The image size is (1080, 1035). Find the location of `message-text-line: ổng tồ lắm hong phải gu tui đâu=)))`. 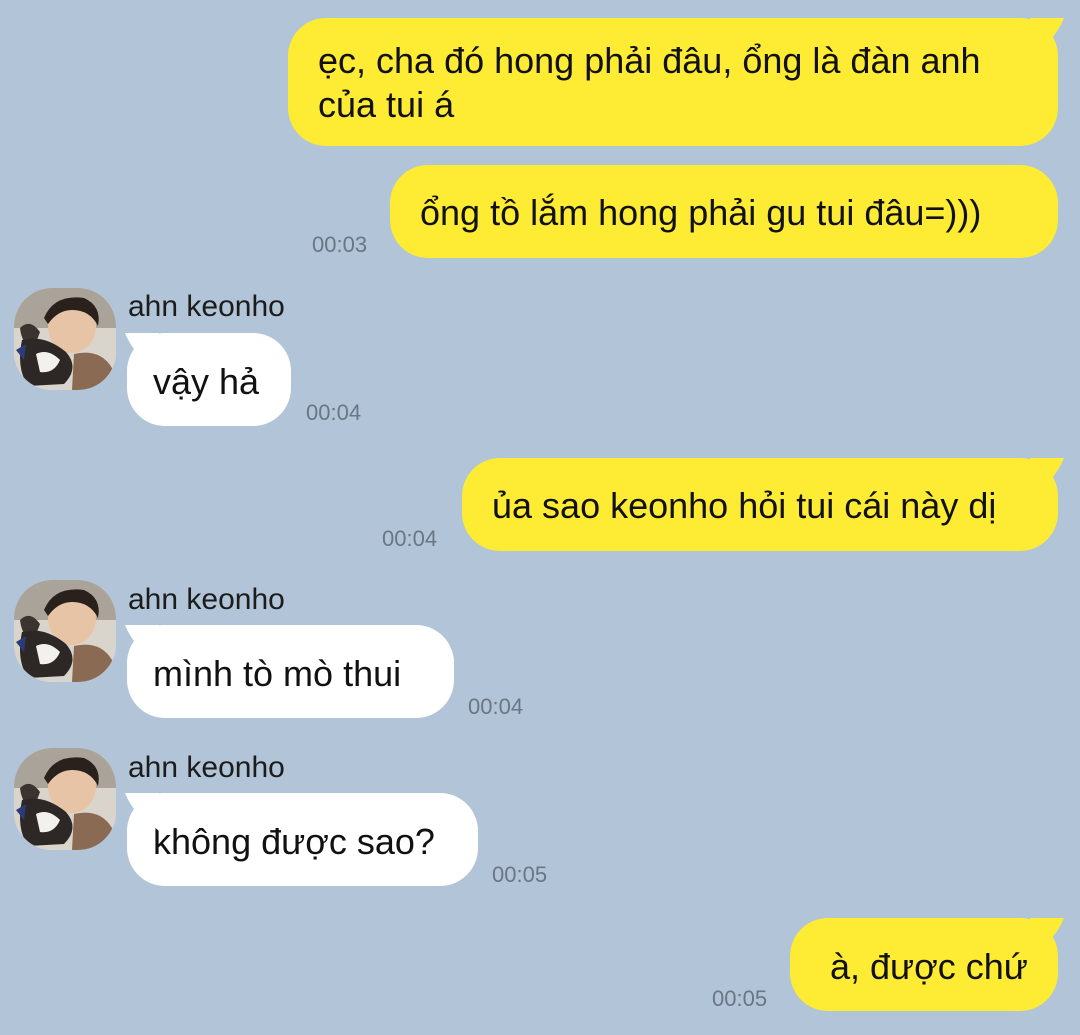

message-text-line: ổng tồ lắm hong phải gu tui đâu=))) is located at coordinates (701, 212).